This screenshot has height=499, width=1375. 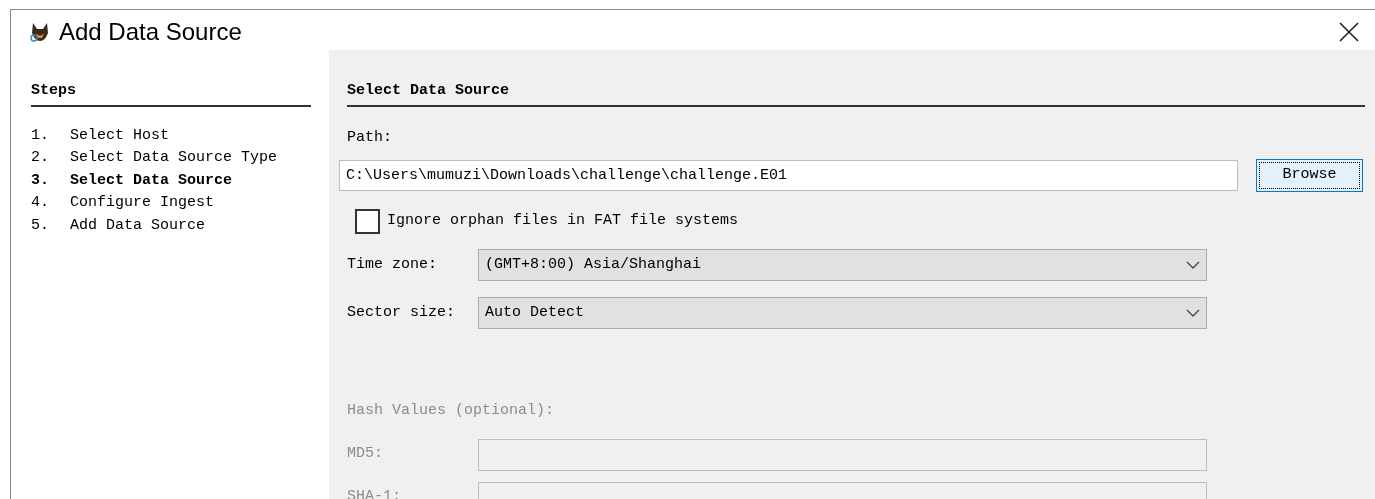 What do you see at coordinates (171, 93) in the screenshot?
I see `steps-heading: Steps` at bounding box center [171, 93].